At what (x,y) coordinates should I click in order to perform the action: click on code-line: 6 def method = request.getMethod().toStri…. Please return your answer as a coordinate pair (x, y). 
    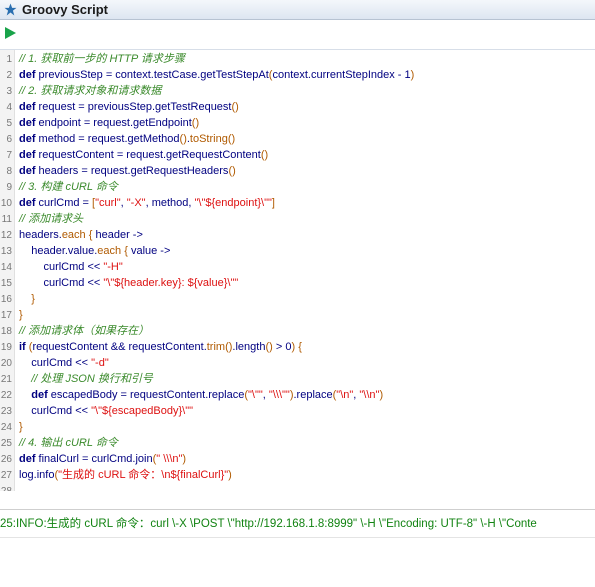
    Looking at the image, I should click on (117, 139).